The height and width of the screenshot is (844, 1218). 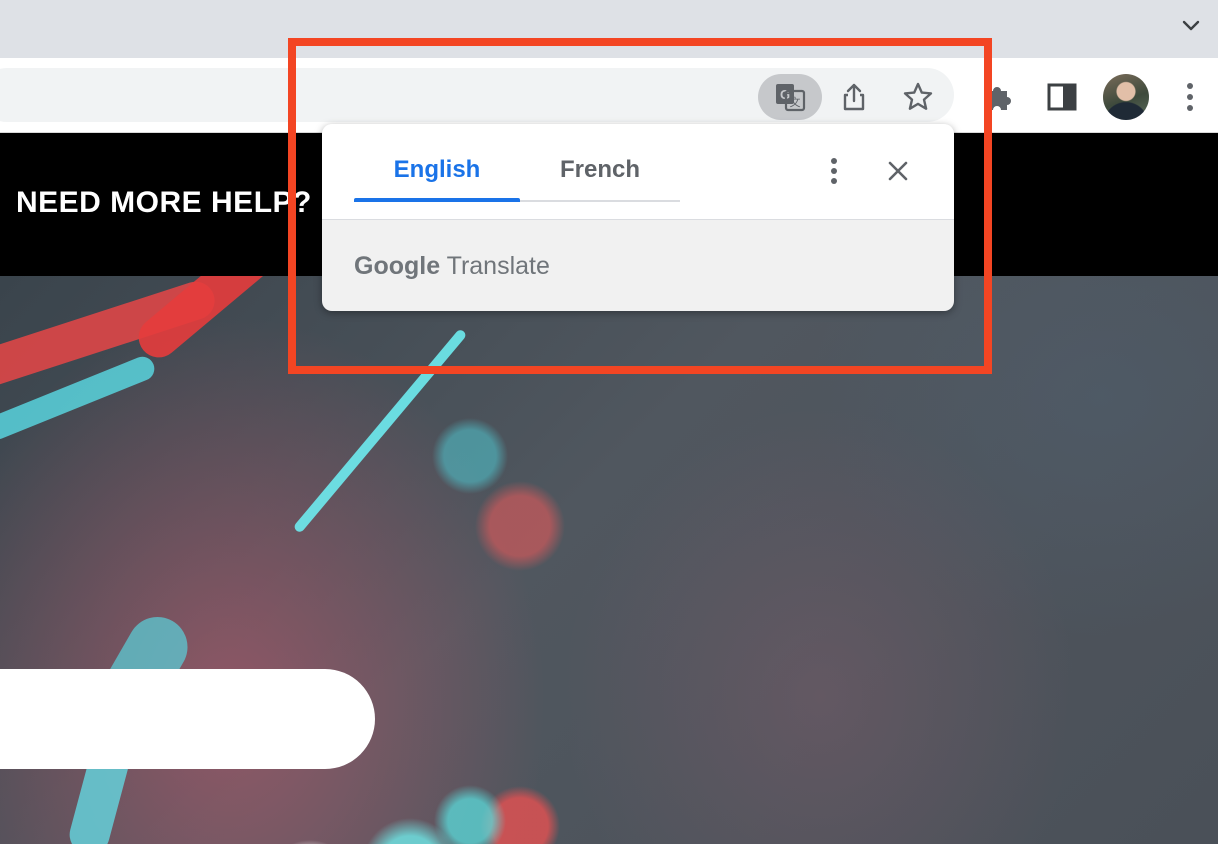 I want to click on avatar, so click(x=1126, y=97).